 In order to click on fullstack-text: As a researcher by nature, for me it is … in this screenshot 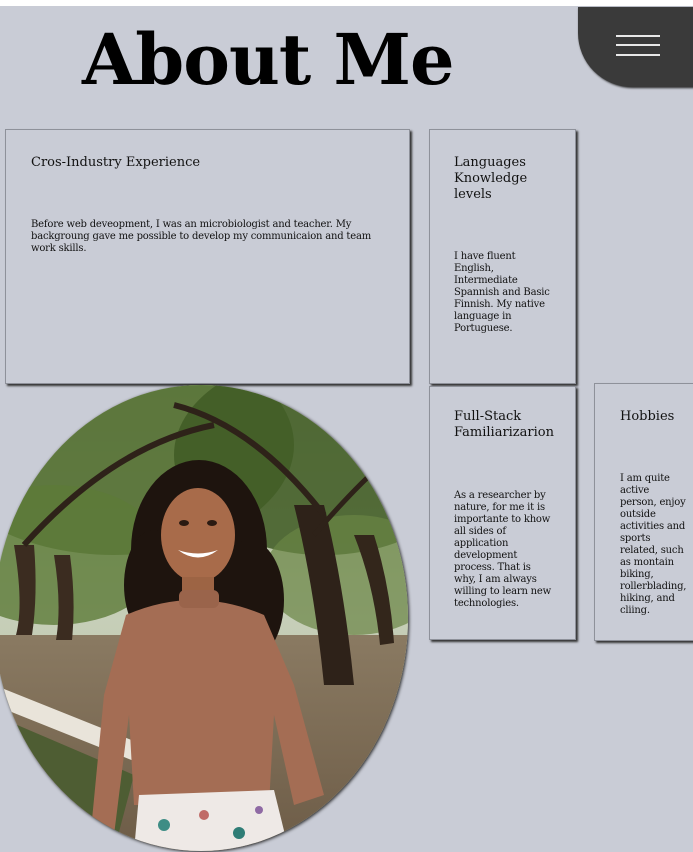, I will do `click(502, 549)`.